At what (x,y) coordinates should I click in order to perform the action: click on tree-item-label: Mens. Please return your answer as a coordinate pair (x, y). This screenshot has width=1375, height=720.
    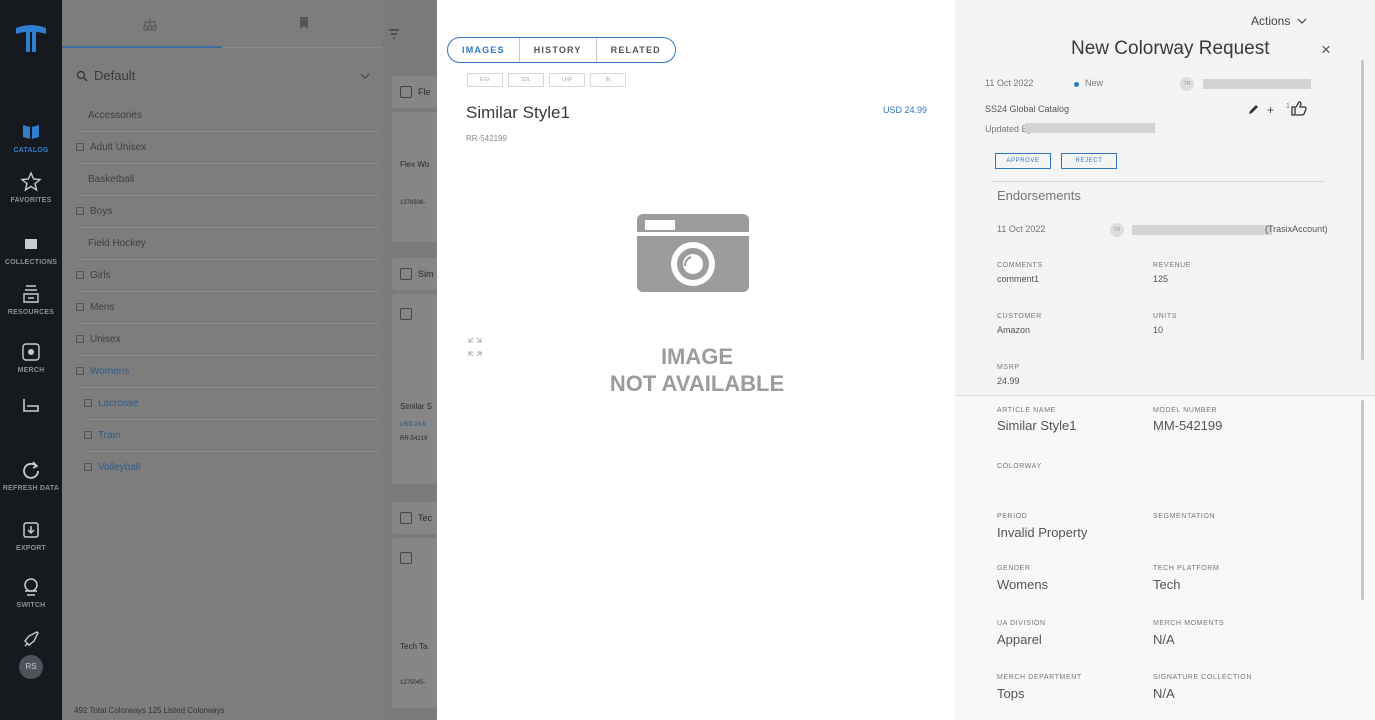
    Looking at the image, I should click on (102, 307).